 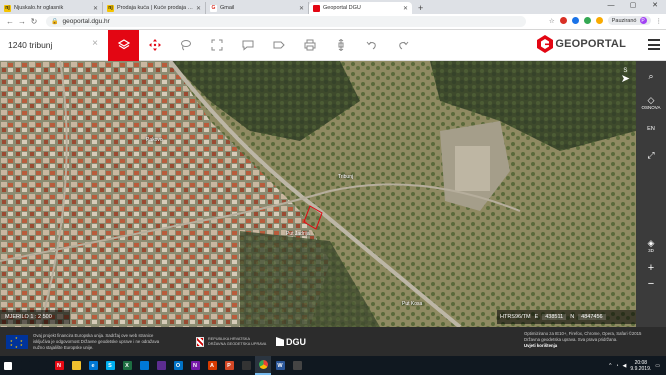 I want to click on geoportal-toolbar: 1240 tribunj × GEOPORTAL, so click(x=333, y=45).